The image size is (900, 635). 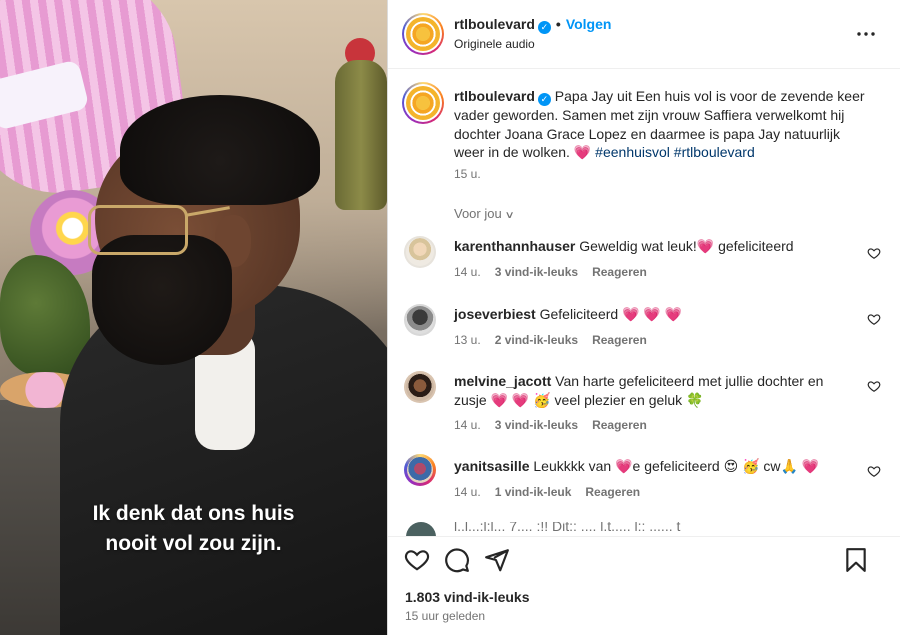 I want to click on comment-likes: 2 vind-ik-leuks, so click(x=536, y=340).